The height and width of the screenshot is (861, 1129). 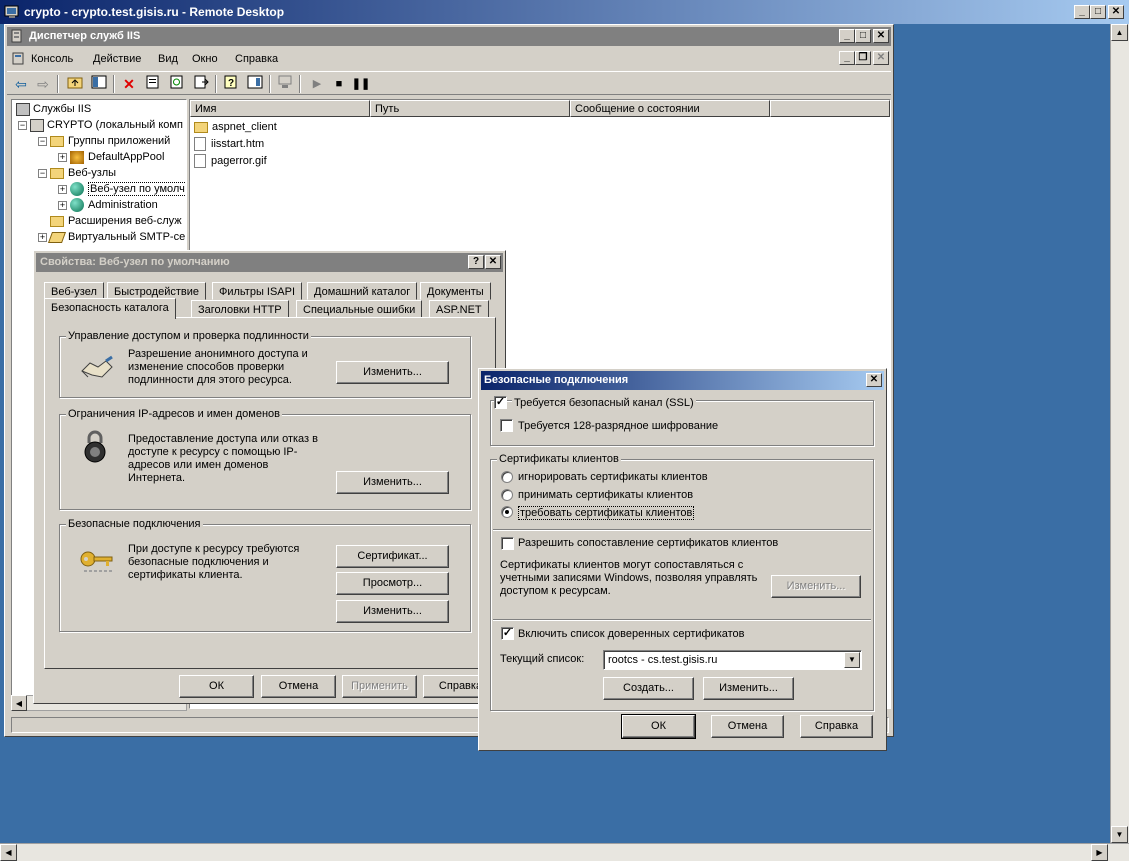 What do you see at coordinates (339, 84) in the screenshot?
I see `stop-icon: ■` at bounding box center [339, 84].